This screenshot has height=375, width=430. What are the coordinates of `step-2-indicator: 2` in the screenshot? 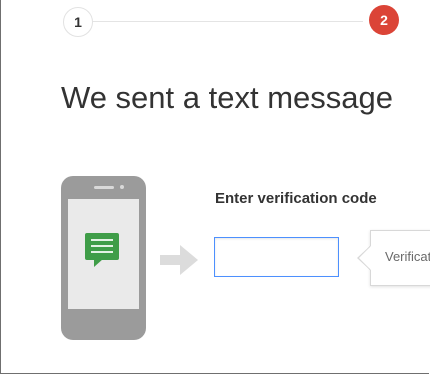 It's located at (384, 20).